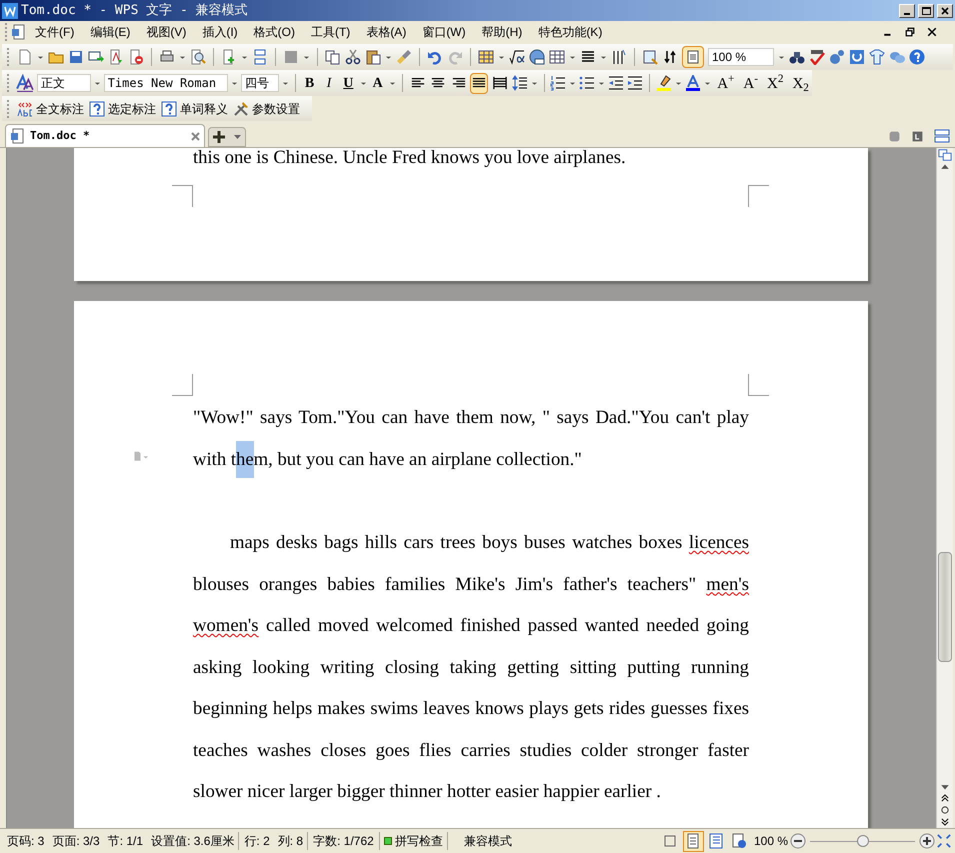 This screenshot has height=853, width=955. I want to click on close-document-icon, so click(932, 32).